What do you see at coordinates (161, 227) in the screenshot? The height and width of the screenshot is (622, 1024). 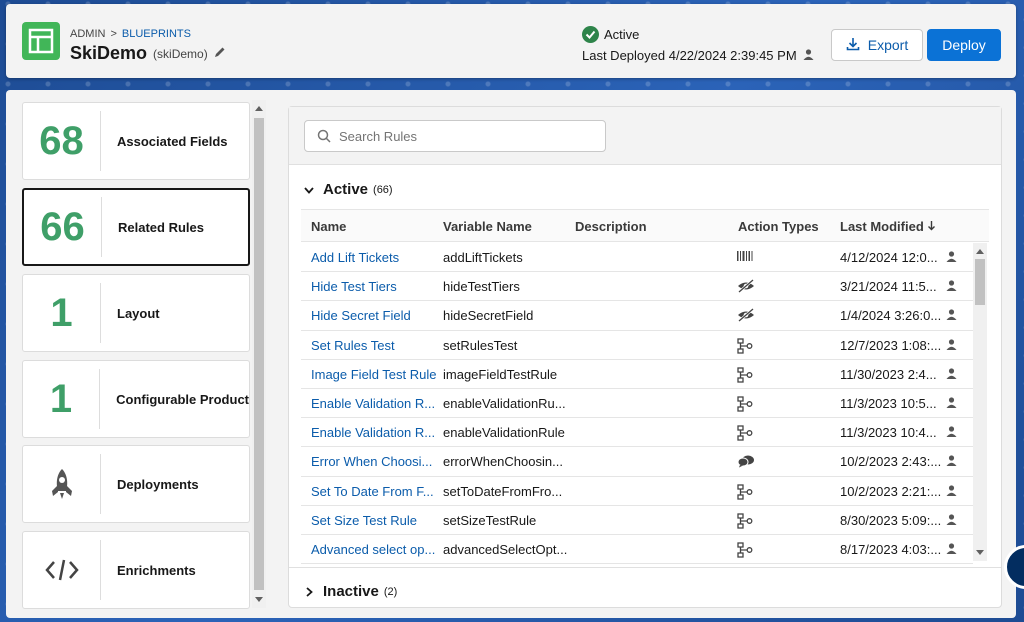 I see `card-label: Related Rules` at bounding box center [161, 227].